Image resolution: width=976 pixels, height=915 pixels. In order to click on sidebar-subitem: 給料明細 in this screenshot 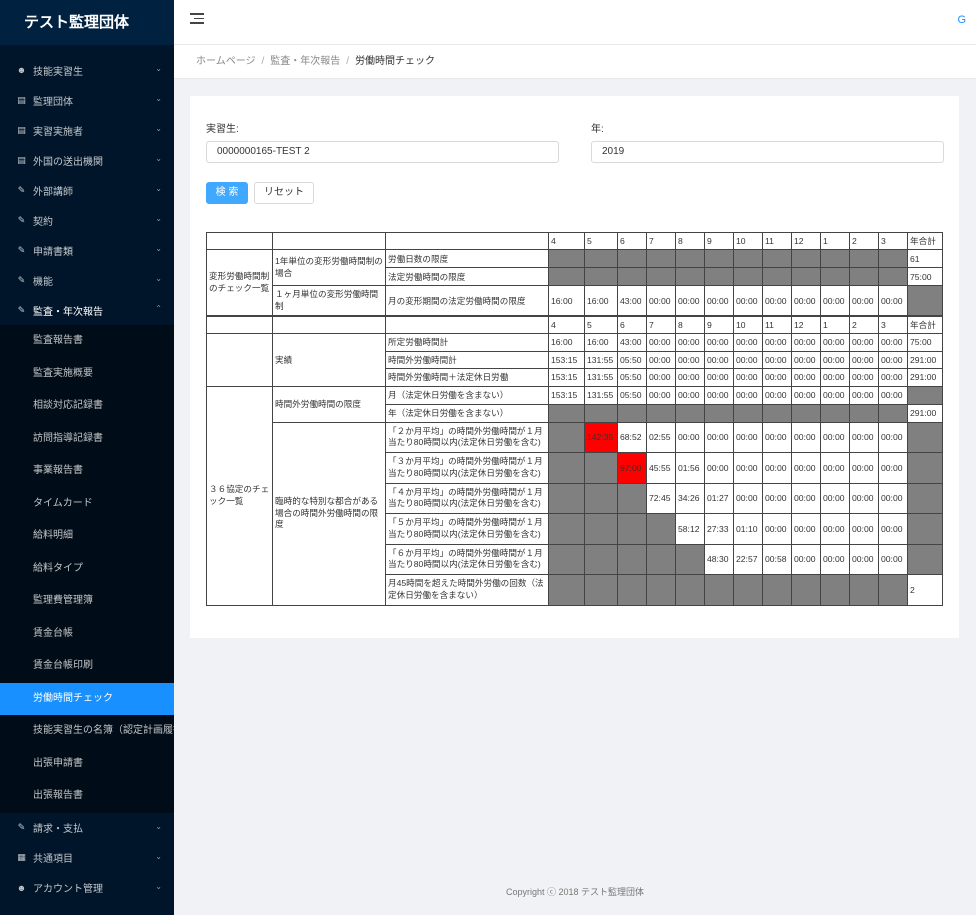, I will do `click(87, 536)`.